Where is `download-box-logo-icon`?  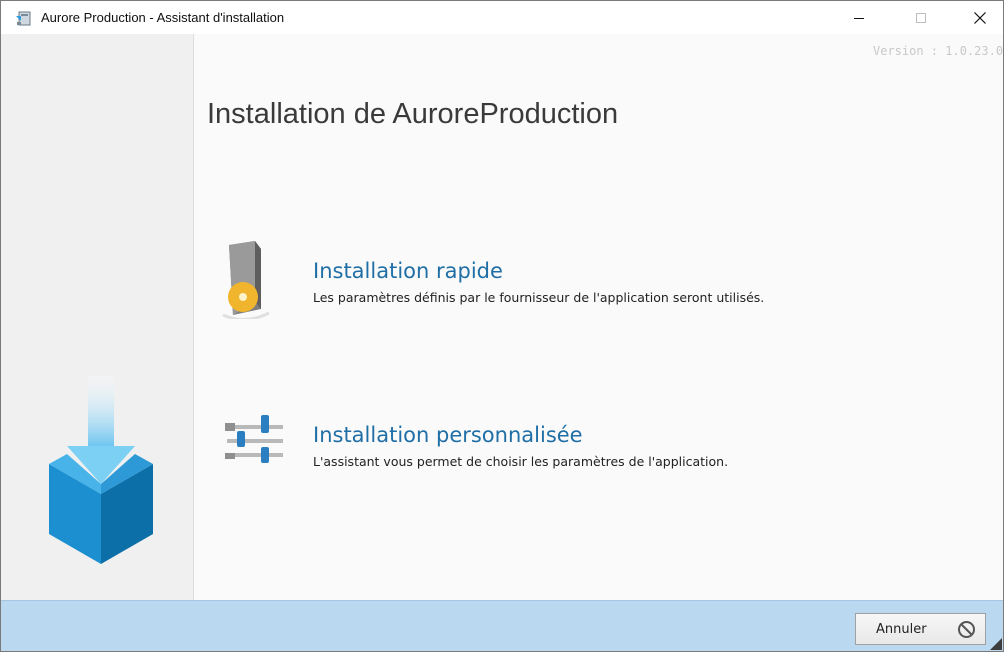
download-box-logo-icon is located at coordinates (101, 470).